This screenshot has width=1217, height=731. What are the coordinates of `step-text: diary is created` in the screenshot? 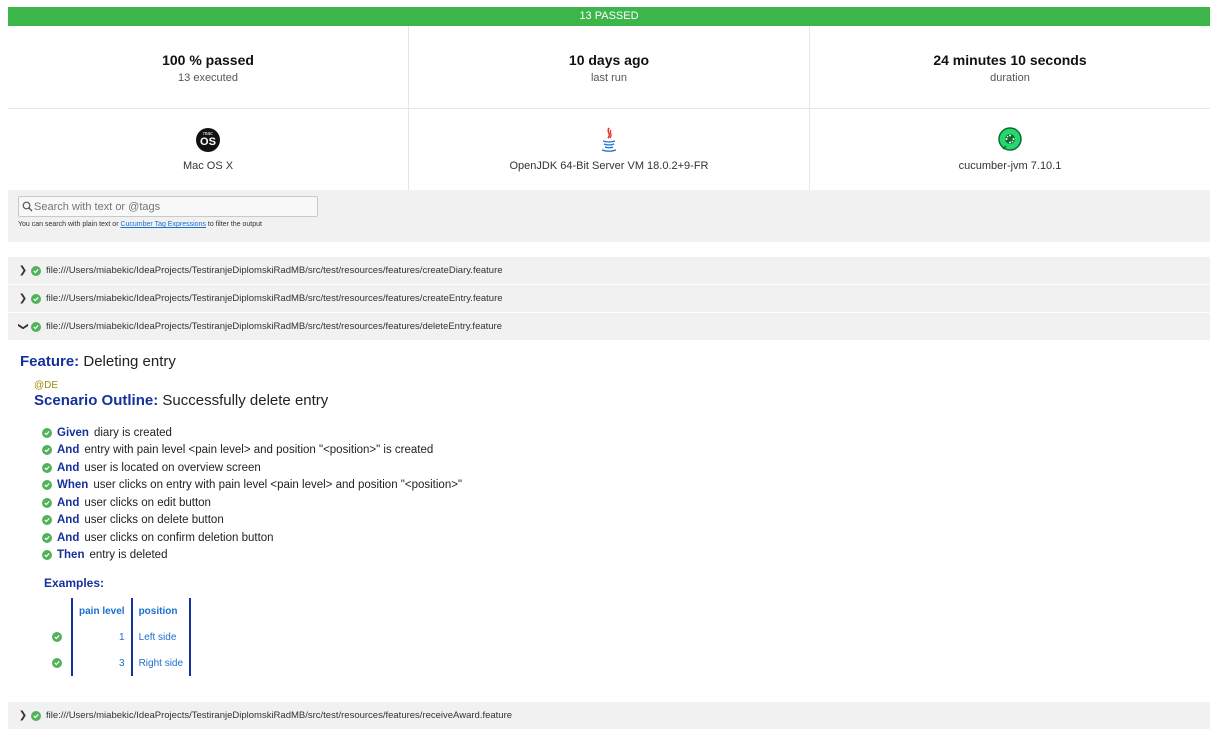 It's located at (132, 432).